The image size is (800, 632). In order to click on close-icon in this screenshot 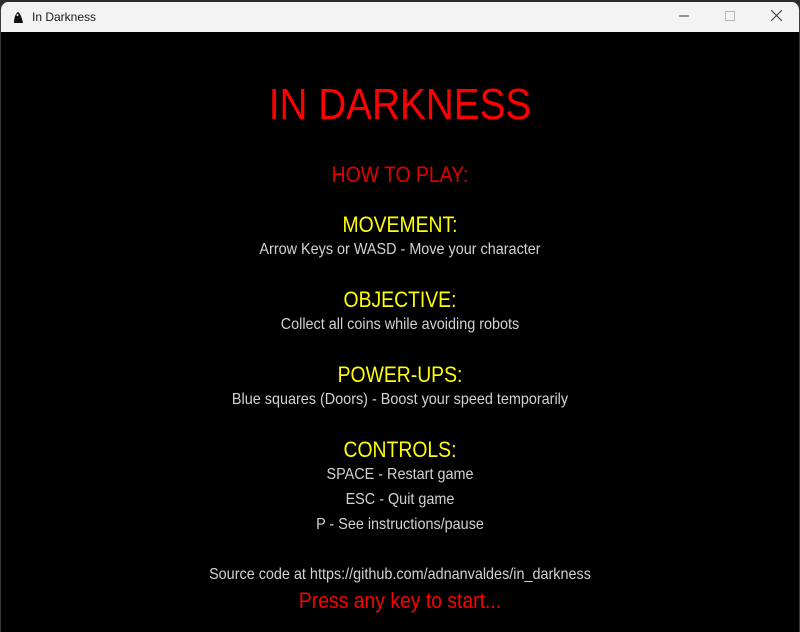, I will do `click(776, 17)`.